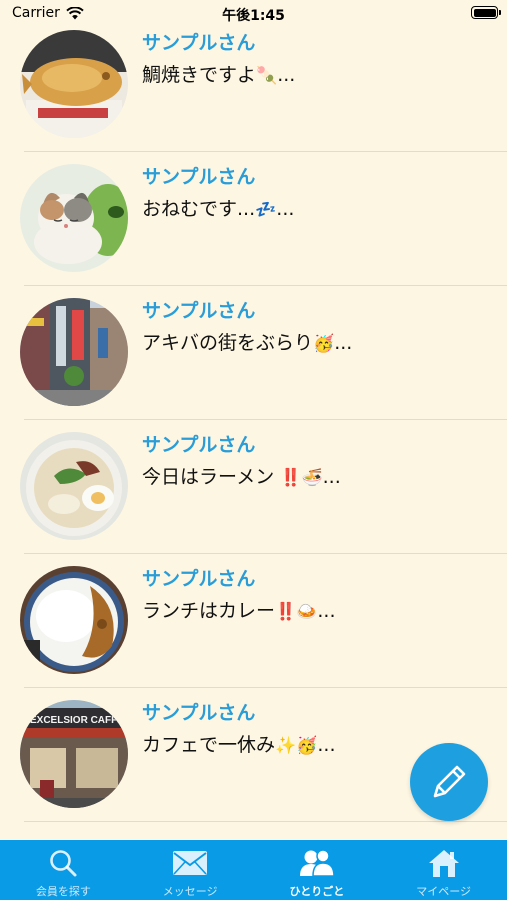 This screenshot has width=507, height=900. I want to click on compose-button, so click(449, 782).